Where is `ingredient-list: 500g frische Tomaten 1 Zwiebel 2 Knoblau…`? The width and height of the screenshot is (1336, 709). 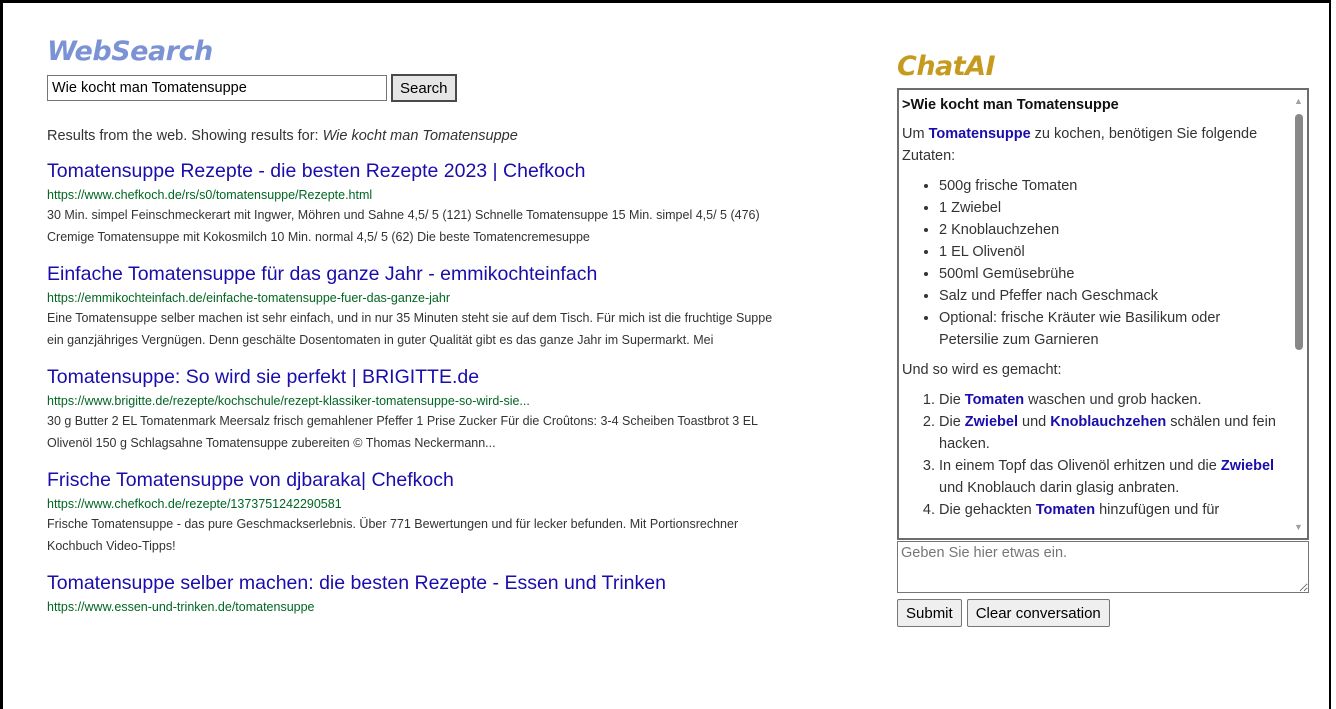 ingredient-list: 500g frische Tomaten 1 Zwiebel 2 Knoblau… is located at coordinates (1090, 263).